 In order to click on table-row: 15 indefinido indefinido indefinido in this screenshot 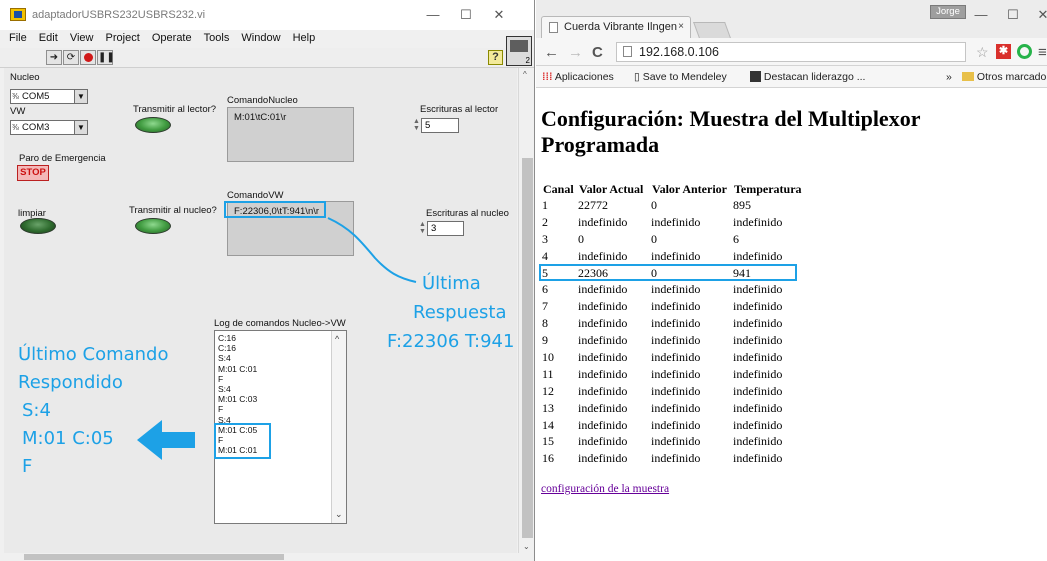, I will do `click(672, 441)`.